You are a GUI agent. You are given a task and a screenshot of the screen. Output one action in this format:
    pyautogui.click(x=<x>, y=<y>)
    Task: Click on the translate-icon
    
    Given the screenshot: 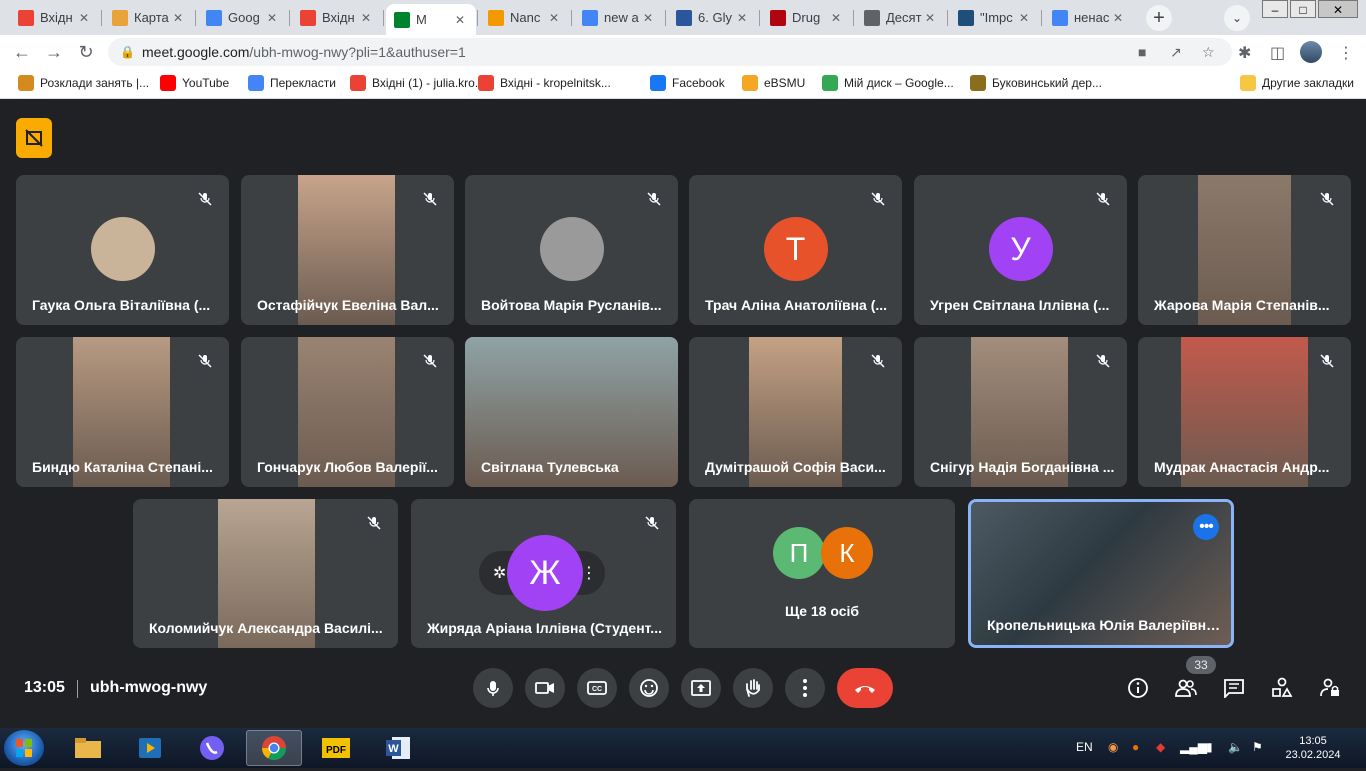 What is the action you would take?
    pyautogui.click(x=256, y=83)
    